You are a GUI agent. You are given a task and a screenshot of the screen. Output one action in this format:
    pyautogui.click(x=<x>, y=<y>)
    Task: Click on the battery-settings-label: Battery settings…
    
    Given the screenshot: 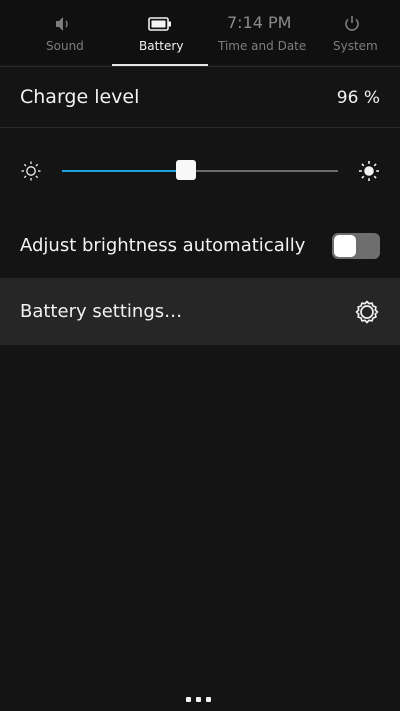 What is the action you would take?
    pyautogui.click(x=101, y=311)
    